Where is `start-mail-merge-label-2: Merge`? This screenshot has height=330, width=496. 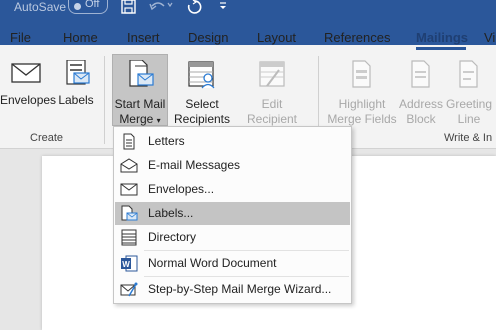
start-mail-merge-label-2: Merge is located at coordinates (136, 119).